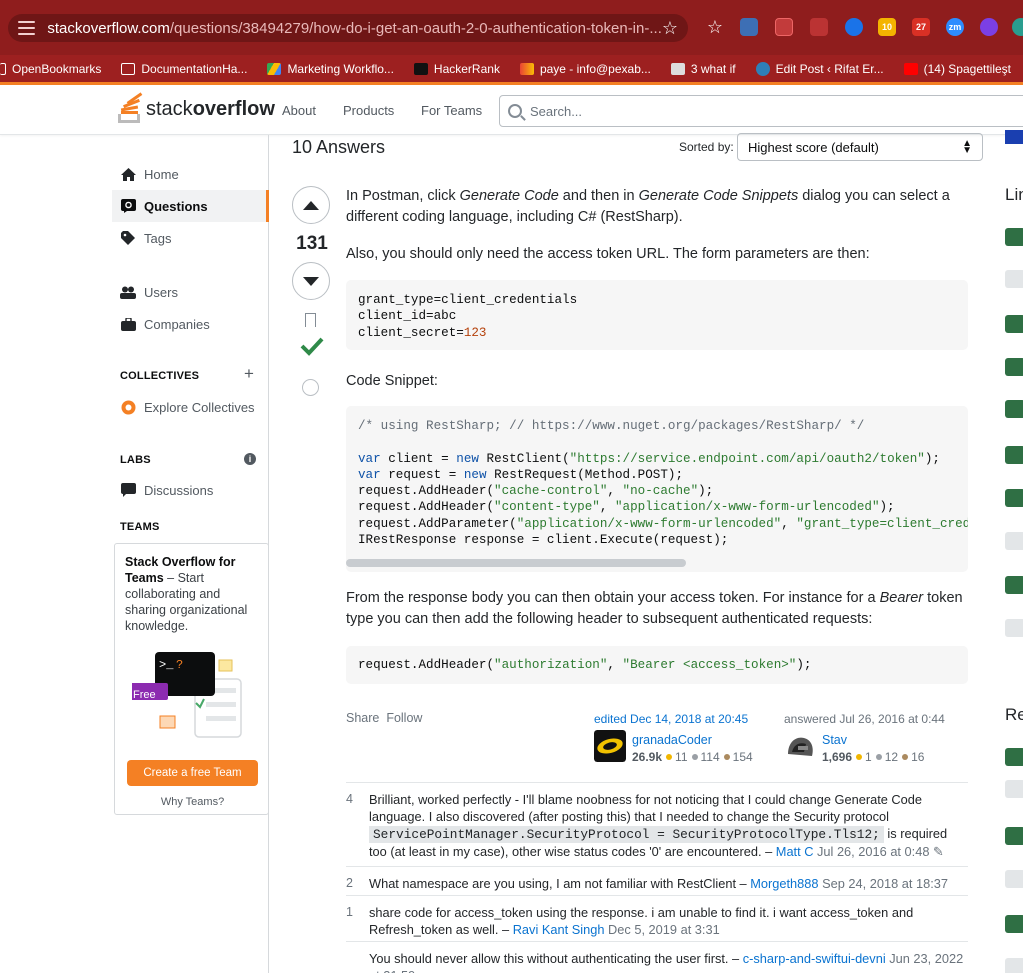 Image resolution: width=1023 pixels, height=973 pixels. I want to click on teams-heading: TEAMS, so click(140, 527).